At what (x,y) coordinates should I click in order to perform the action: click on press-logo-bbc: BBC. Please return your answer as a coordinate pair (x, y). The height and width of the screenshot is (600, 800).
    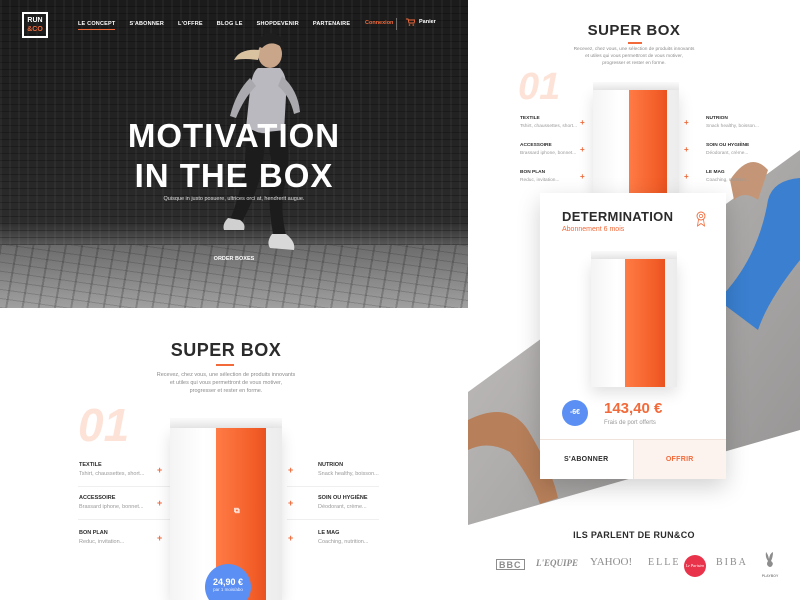
    Looking at the image, I should click on (510, 564).